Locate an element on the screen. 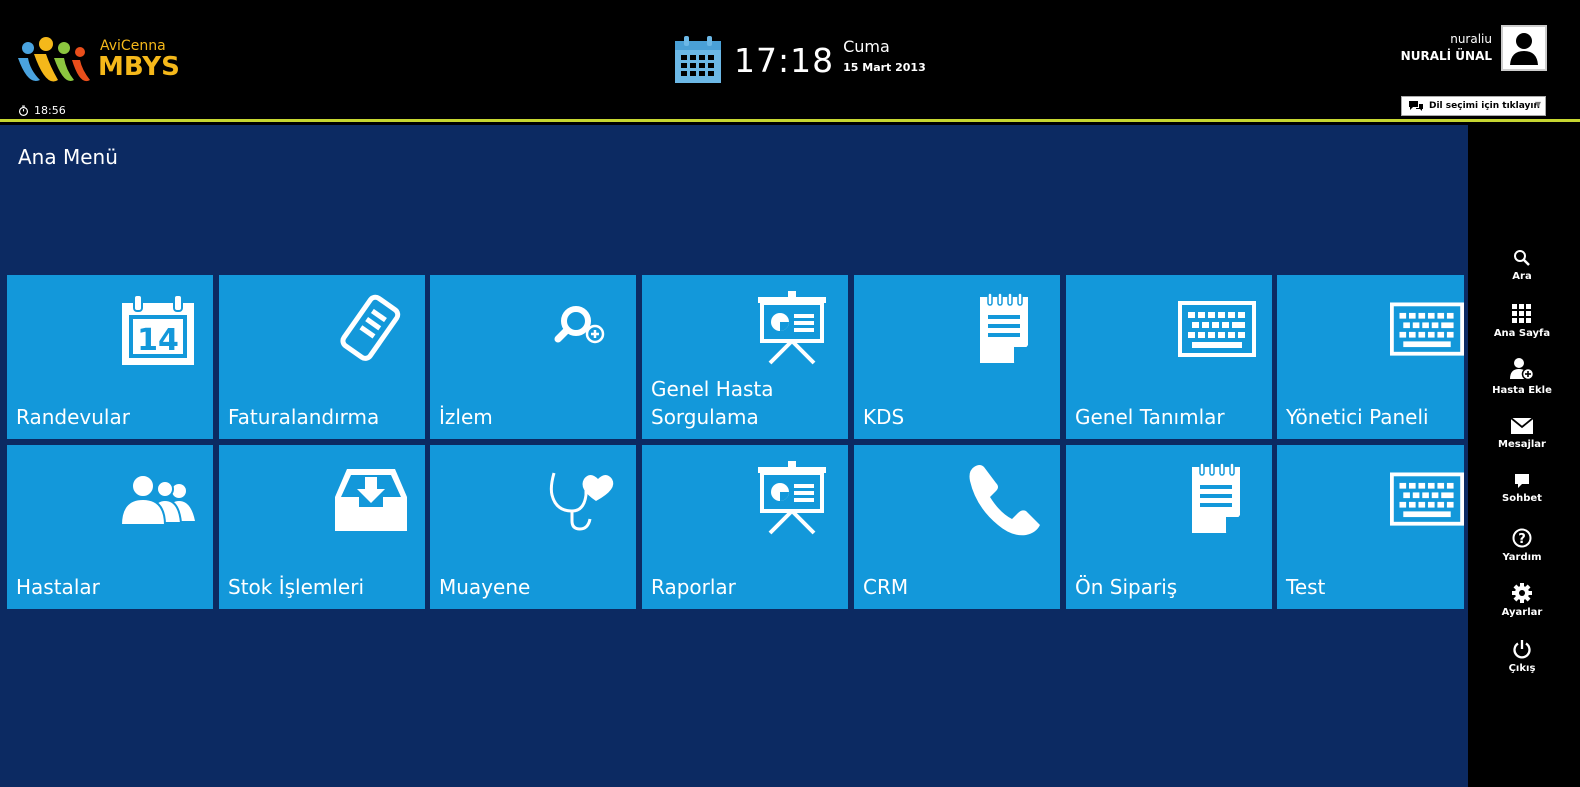 The image size is (1580, 787). charm-label: Mesajlar is located at coordinates (1522, 444).